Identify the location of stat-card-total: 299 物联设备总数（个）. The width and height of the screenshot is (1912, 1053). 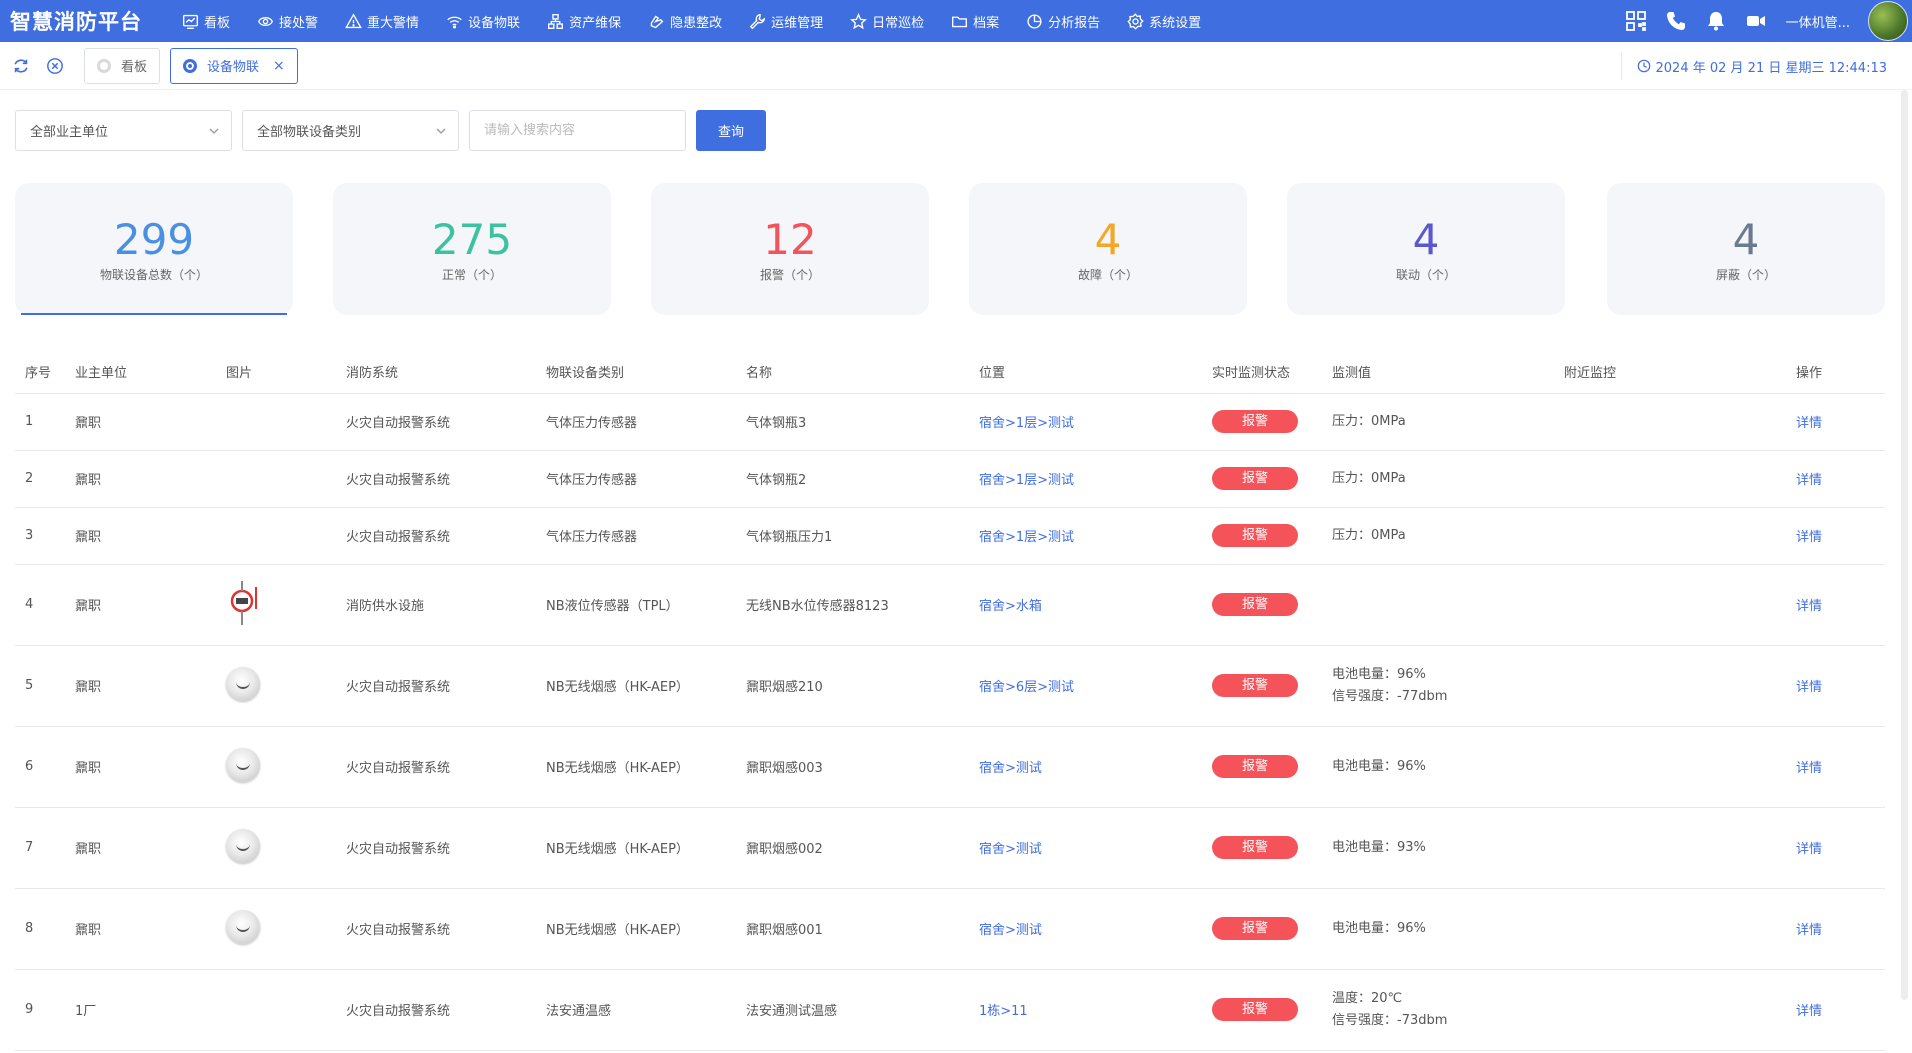
(154, 249).